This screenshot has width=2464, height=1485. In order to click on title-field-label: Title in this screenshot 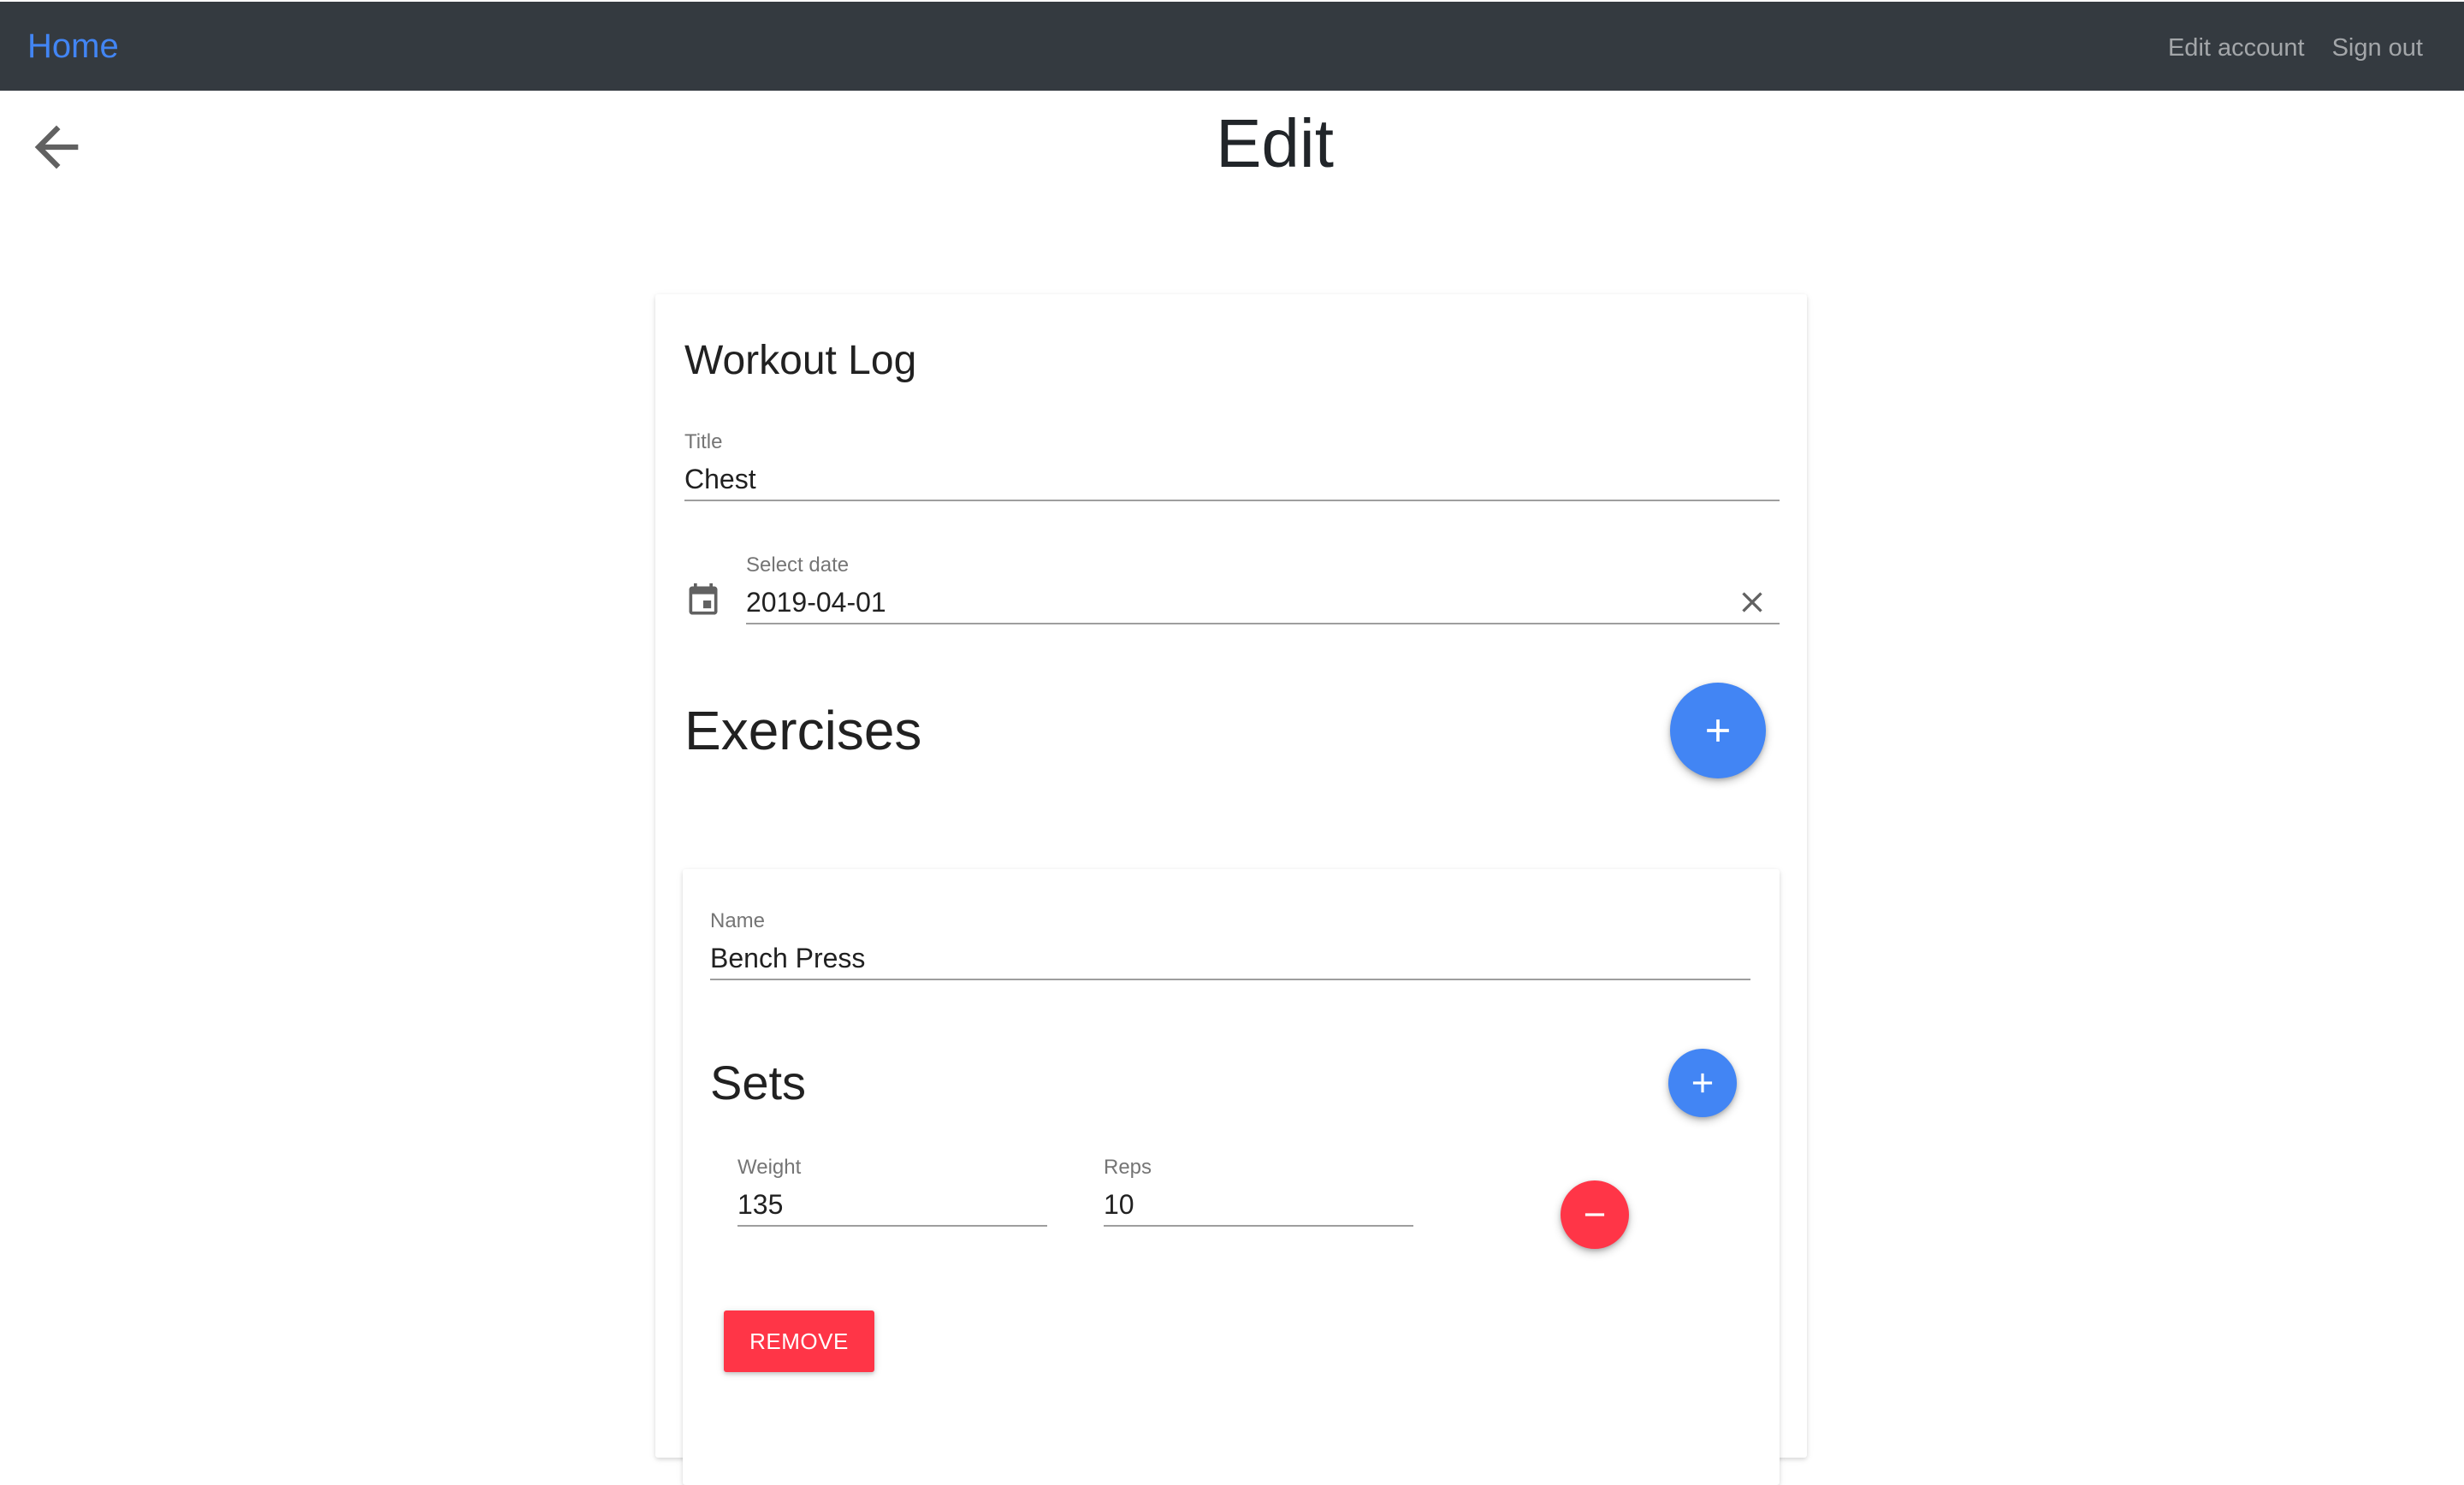, I will do `click(703, 441)`.